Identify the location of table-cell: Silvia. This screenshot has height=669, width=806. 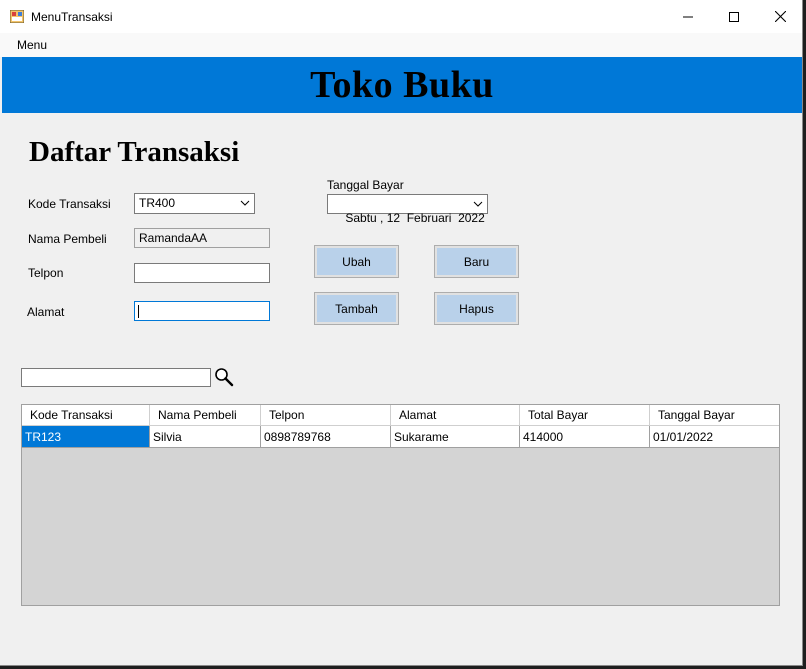
(205, 436).